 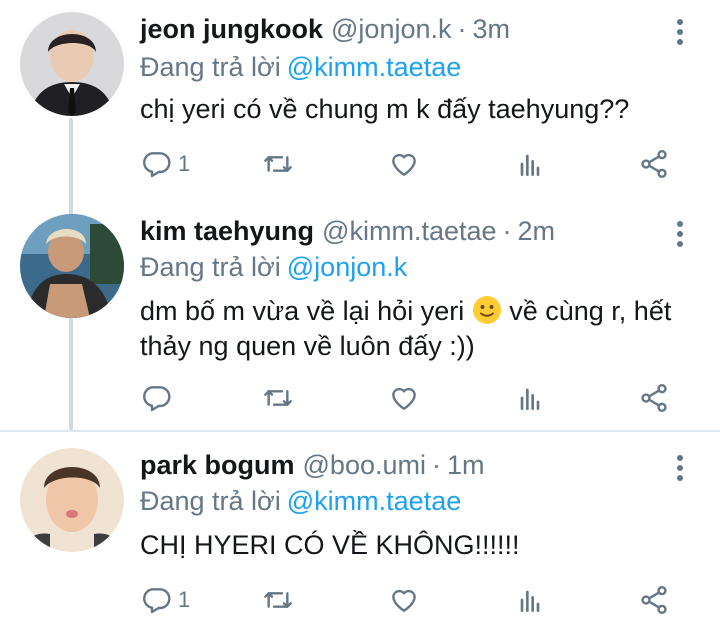 What do you see at coordinates (325, 32) in the screenshot?
I see `tweet-header: jeon jungkook @jonjon.k · 3m` at bounding box center [325, 32].